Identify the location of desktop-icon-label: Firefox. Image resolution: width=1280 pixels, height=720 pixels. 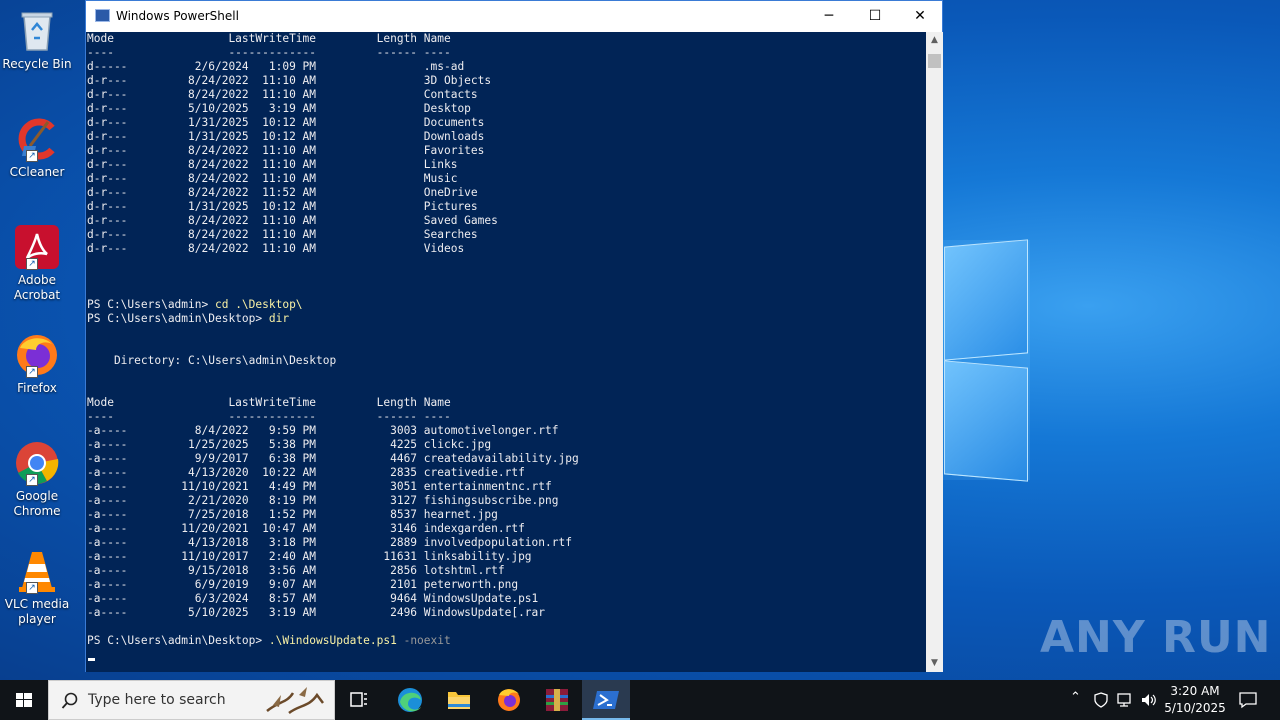
(37, 388).